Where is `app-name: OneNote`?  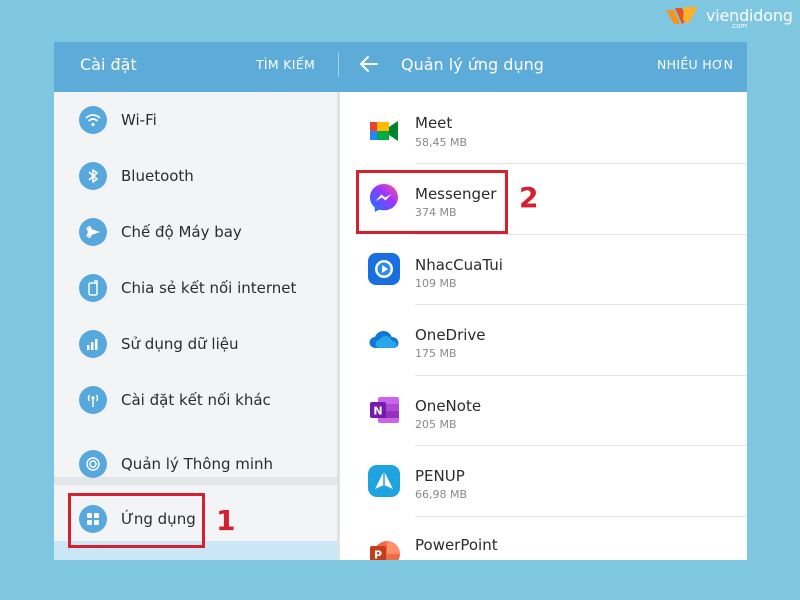
app-name: OneNote is located at coordinates (448, 406).